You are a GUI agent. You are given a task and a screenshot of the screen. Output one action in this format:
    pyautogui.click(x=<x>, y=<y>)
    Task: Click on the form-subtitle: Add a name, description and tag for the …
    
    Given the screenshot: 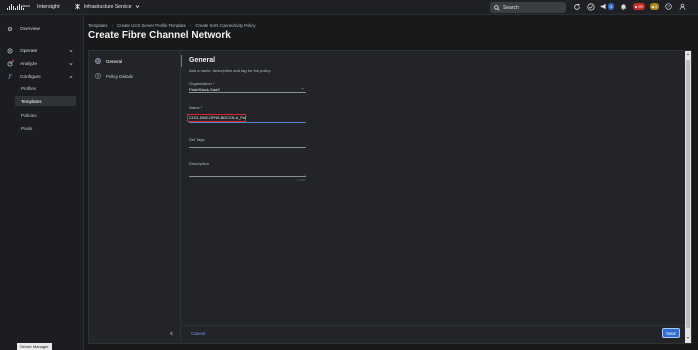 What is the action you would take?
    pyautogui.click(x=230, y=70)
    